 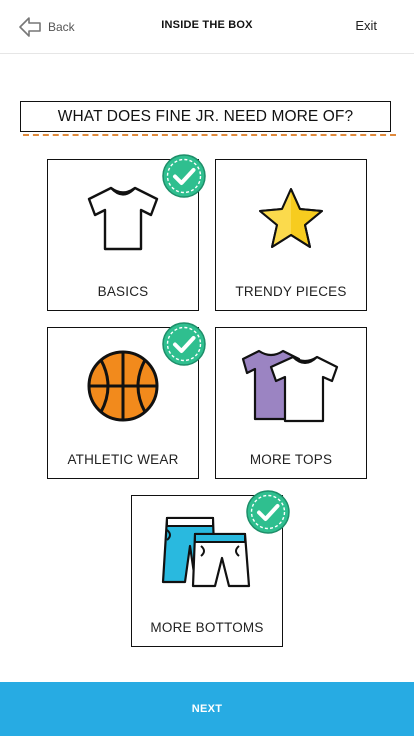 What do you see at coordinates (366, 25) in the screenshot?
I see `exit-button: Exit` at bounding box center [366, 25].